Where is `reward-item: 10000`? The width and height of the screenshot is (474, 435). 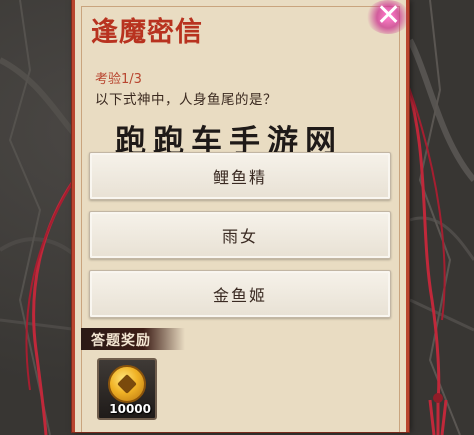
reward-item: 10000 is located at coordinates (127, 389).